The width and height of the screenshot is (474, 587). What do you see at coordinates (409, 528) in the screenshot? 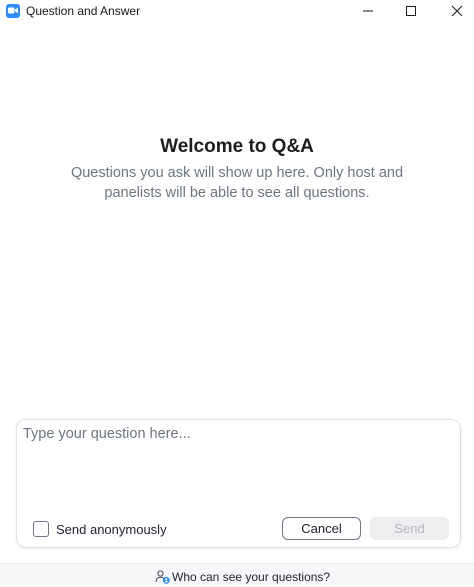
I see `send-button: Send` at bounding box center [409, 528].